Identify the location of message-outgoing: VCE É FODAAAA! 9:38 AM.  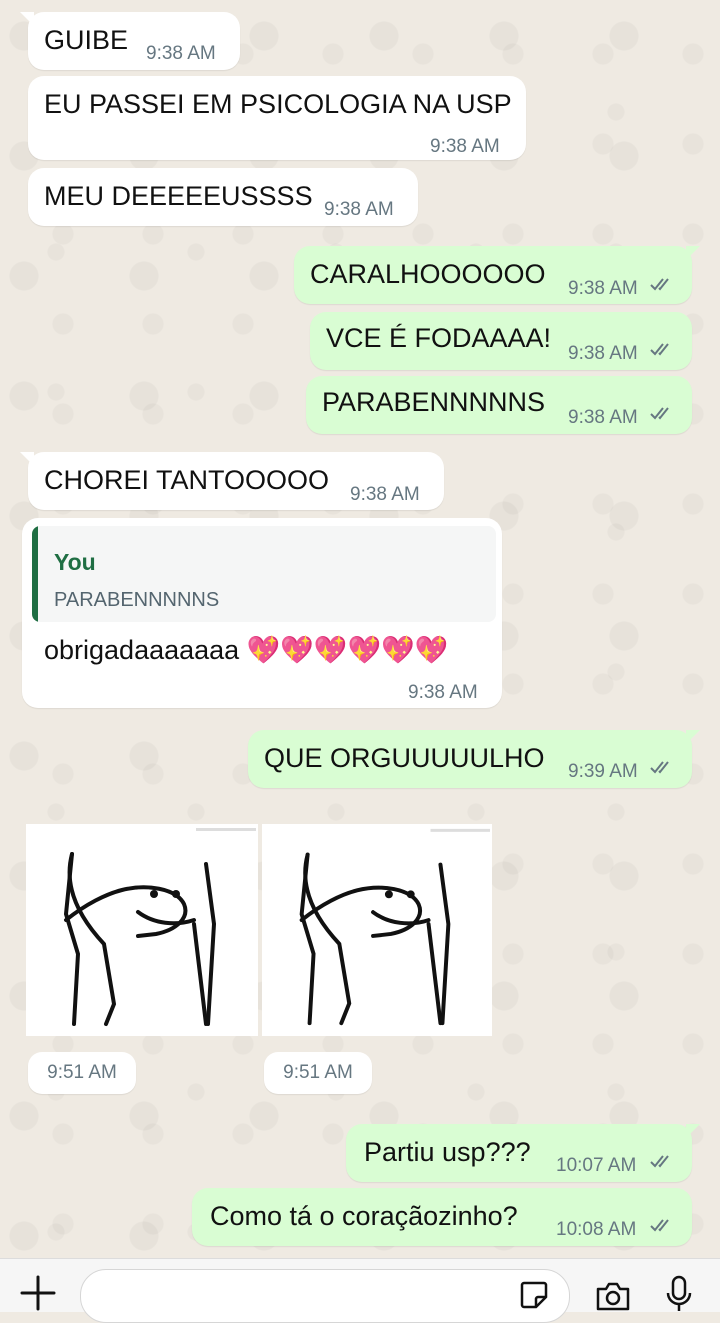
(501, 341).